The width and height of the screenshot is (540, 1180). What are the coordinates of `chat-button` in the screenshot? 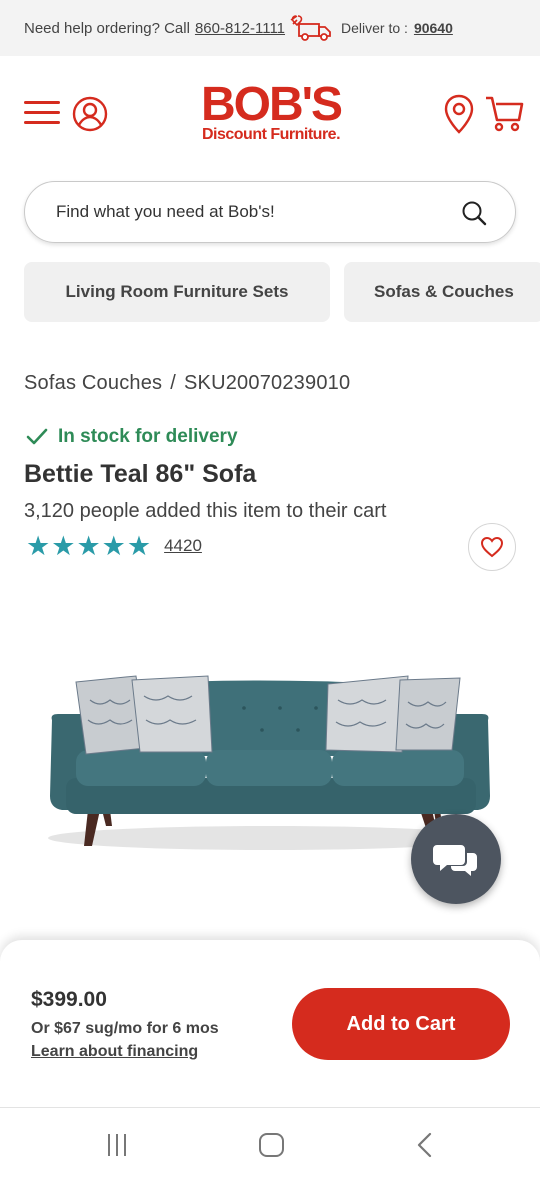 It's located at (456, 859).